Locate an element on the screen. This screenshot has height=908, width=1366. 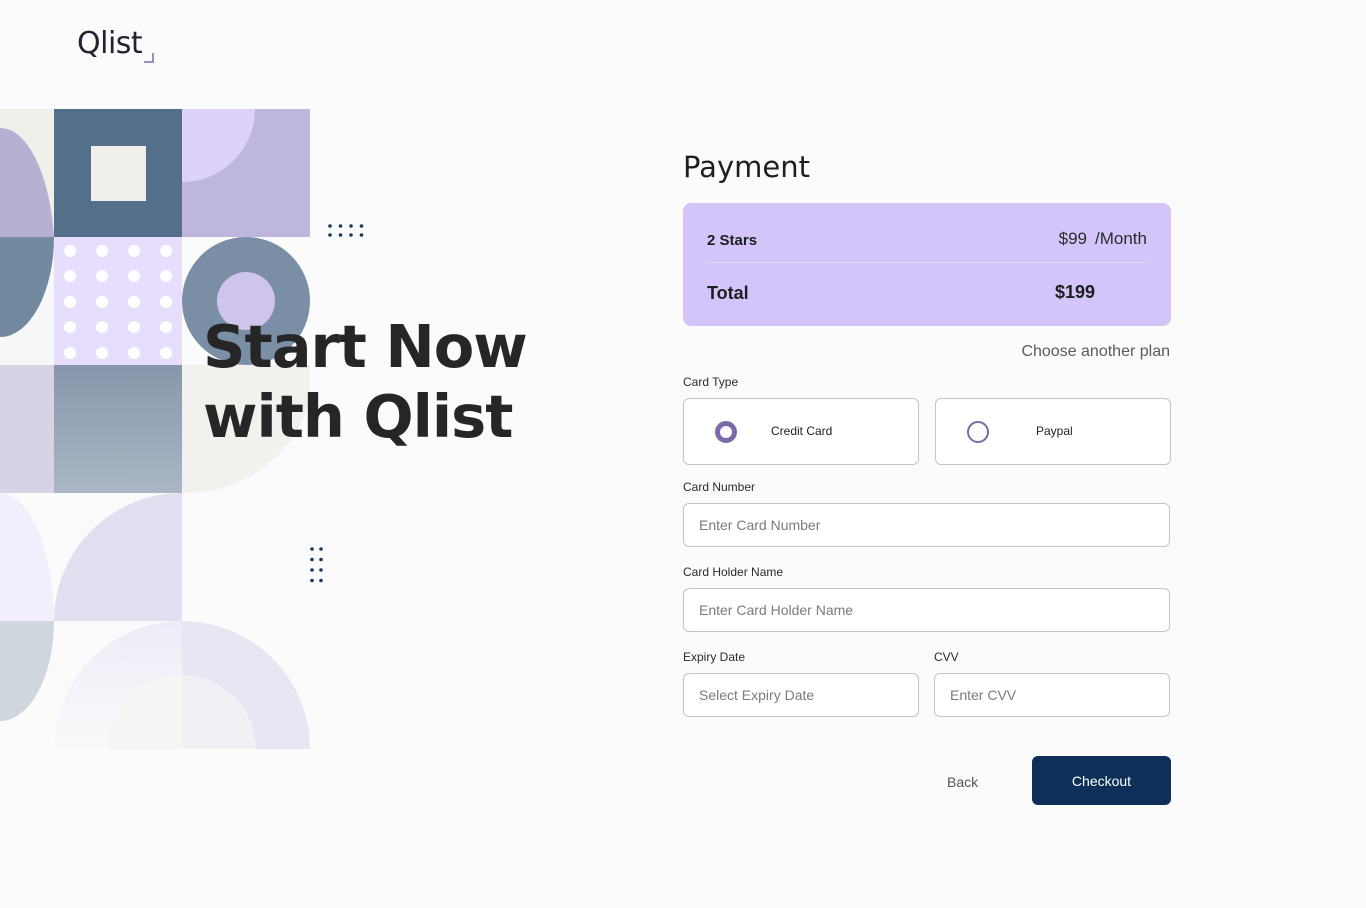
hero-heading: Start Now with Qlist is located at coordinates (365, 382).